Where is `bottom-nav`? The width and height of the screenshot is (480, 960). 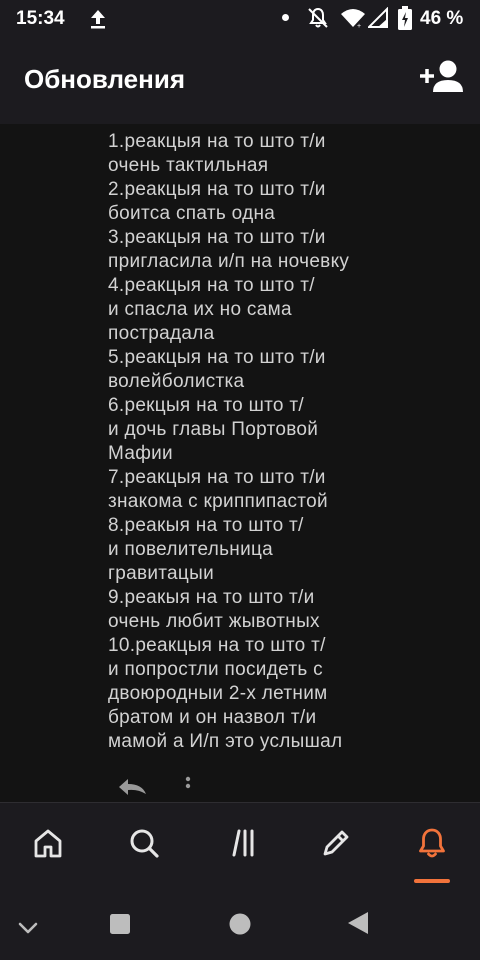 bottom-nav is located at coordinates (240, 850).